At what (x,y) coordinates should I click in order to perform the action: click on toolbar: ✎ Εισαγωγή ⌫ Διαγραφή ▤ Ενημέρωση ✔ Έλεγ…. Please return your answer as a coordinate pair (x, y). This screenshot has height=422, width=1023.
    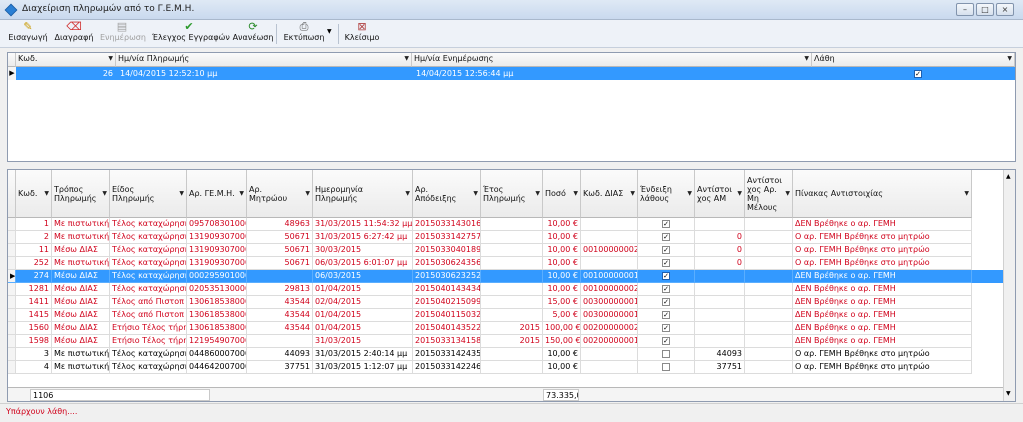
    Looking at the image, I should click on (511, 34).